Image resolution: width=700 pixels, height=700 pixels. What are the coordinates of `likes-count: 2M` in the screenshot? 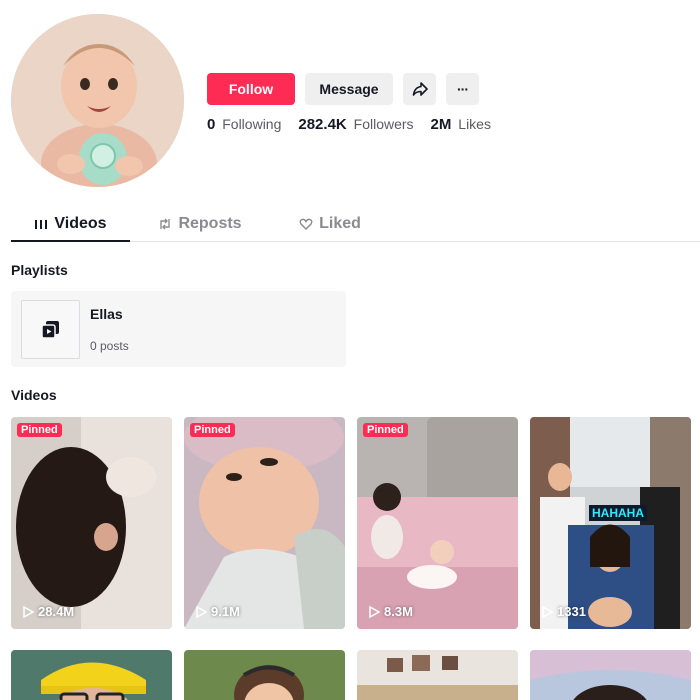 It's located at (441, 124).